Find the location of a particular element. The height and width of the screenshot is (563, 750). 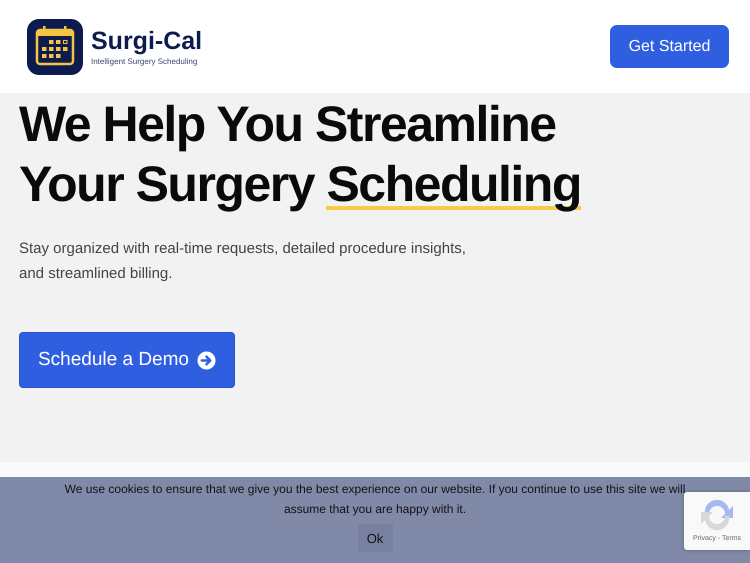

calendar-logo-icon is located at coordinates (55, 46).